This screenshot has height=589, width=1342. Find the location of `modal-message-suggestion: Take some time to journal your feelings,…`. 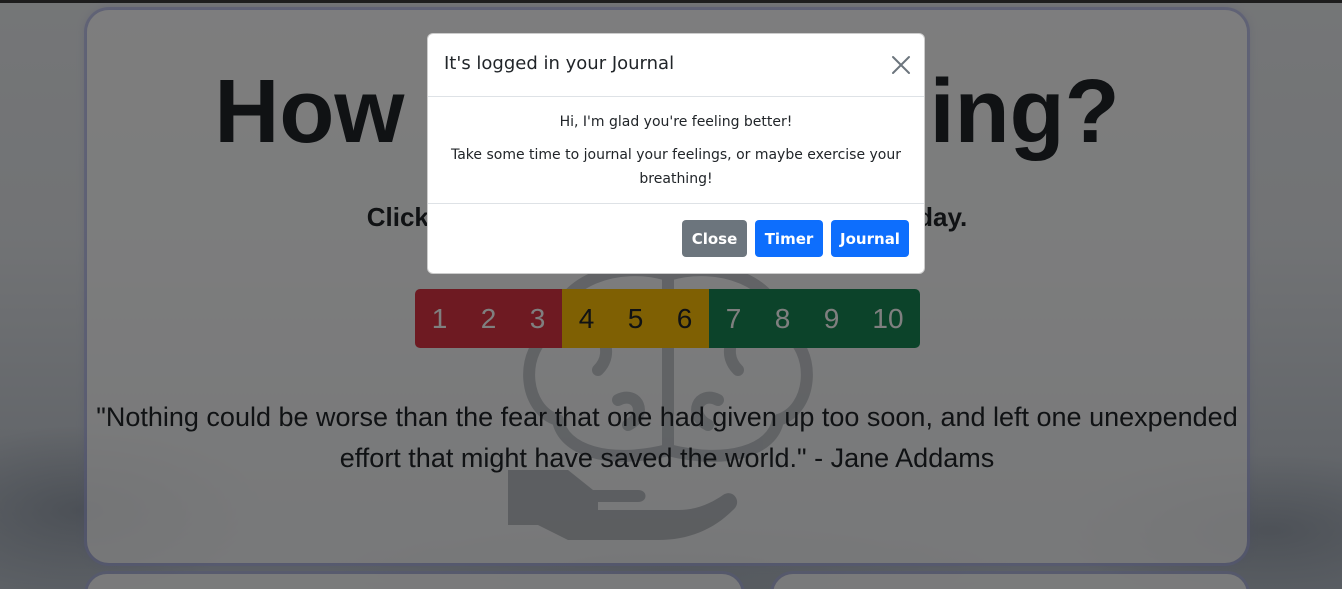

modal-message-suggestion: Take some time to journal your feelings,… is located at coordinates (675, 167).